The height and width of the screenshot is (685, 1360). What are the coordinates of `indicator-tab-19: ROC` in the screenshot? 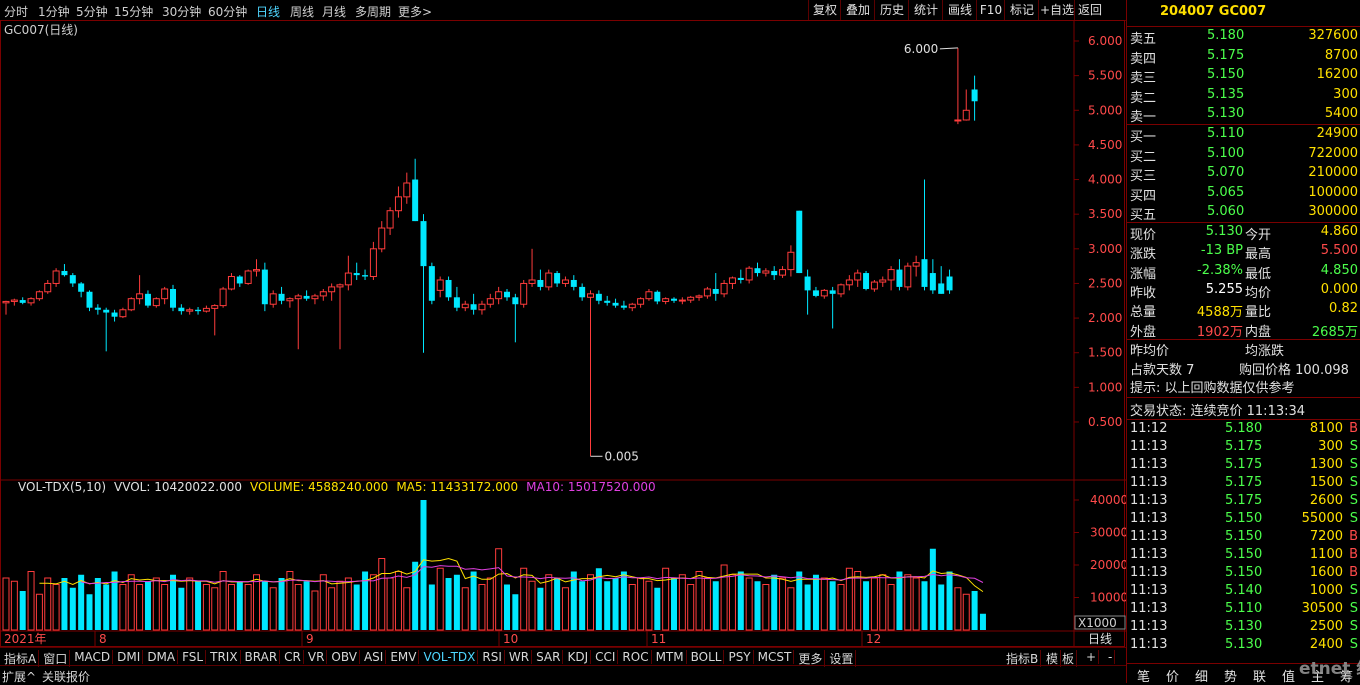 It's located at (636, 657).